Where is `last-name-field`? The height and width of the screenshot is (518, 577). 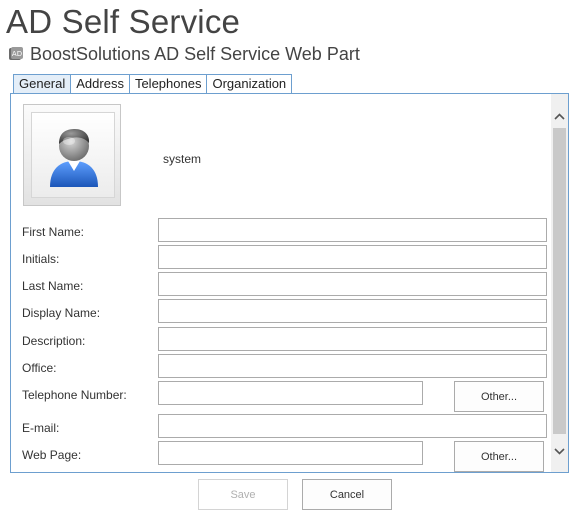 last-name-field is located at coordinates (352, 284).